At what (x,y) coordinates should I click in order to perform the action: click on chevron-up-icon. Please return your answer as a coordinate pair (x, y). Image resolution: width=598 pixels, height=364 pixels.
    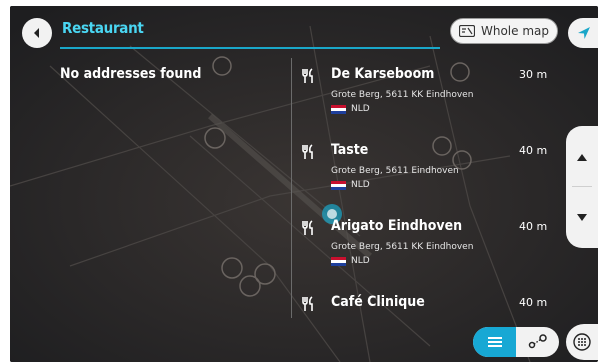
    Looking at the image, I should click on (582, 157).